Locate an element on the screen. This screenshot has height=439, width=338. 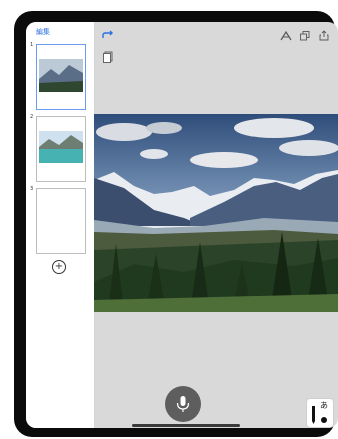
share-icon is located at coordinates (324, 37).